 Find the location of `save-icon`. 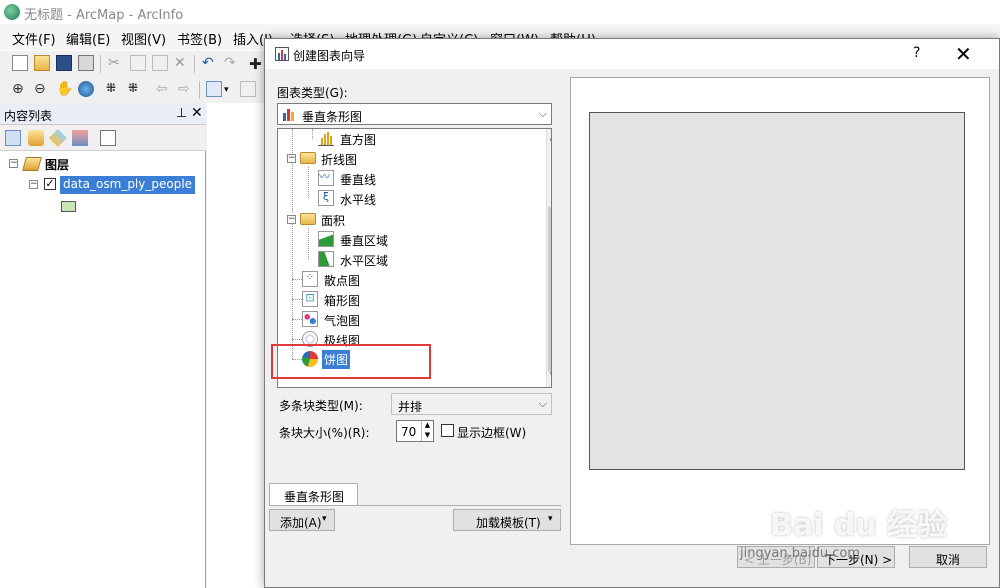

save-icon is located at coordinates (64, 63).